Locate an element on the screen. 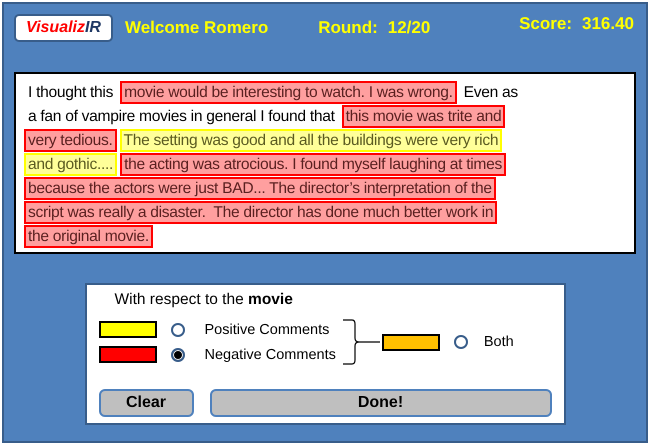  legend-heading: With respect to the movie is located at coordinates (204, 300).